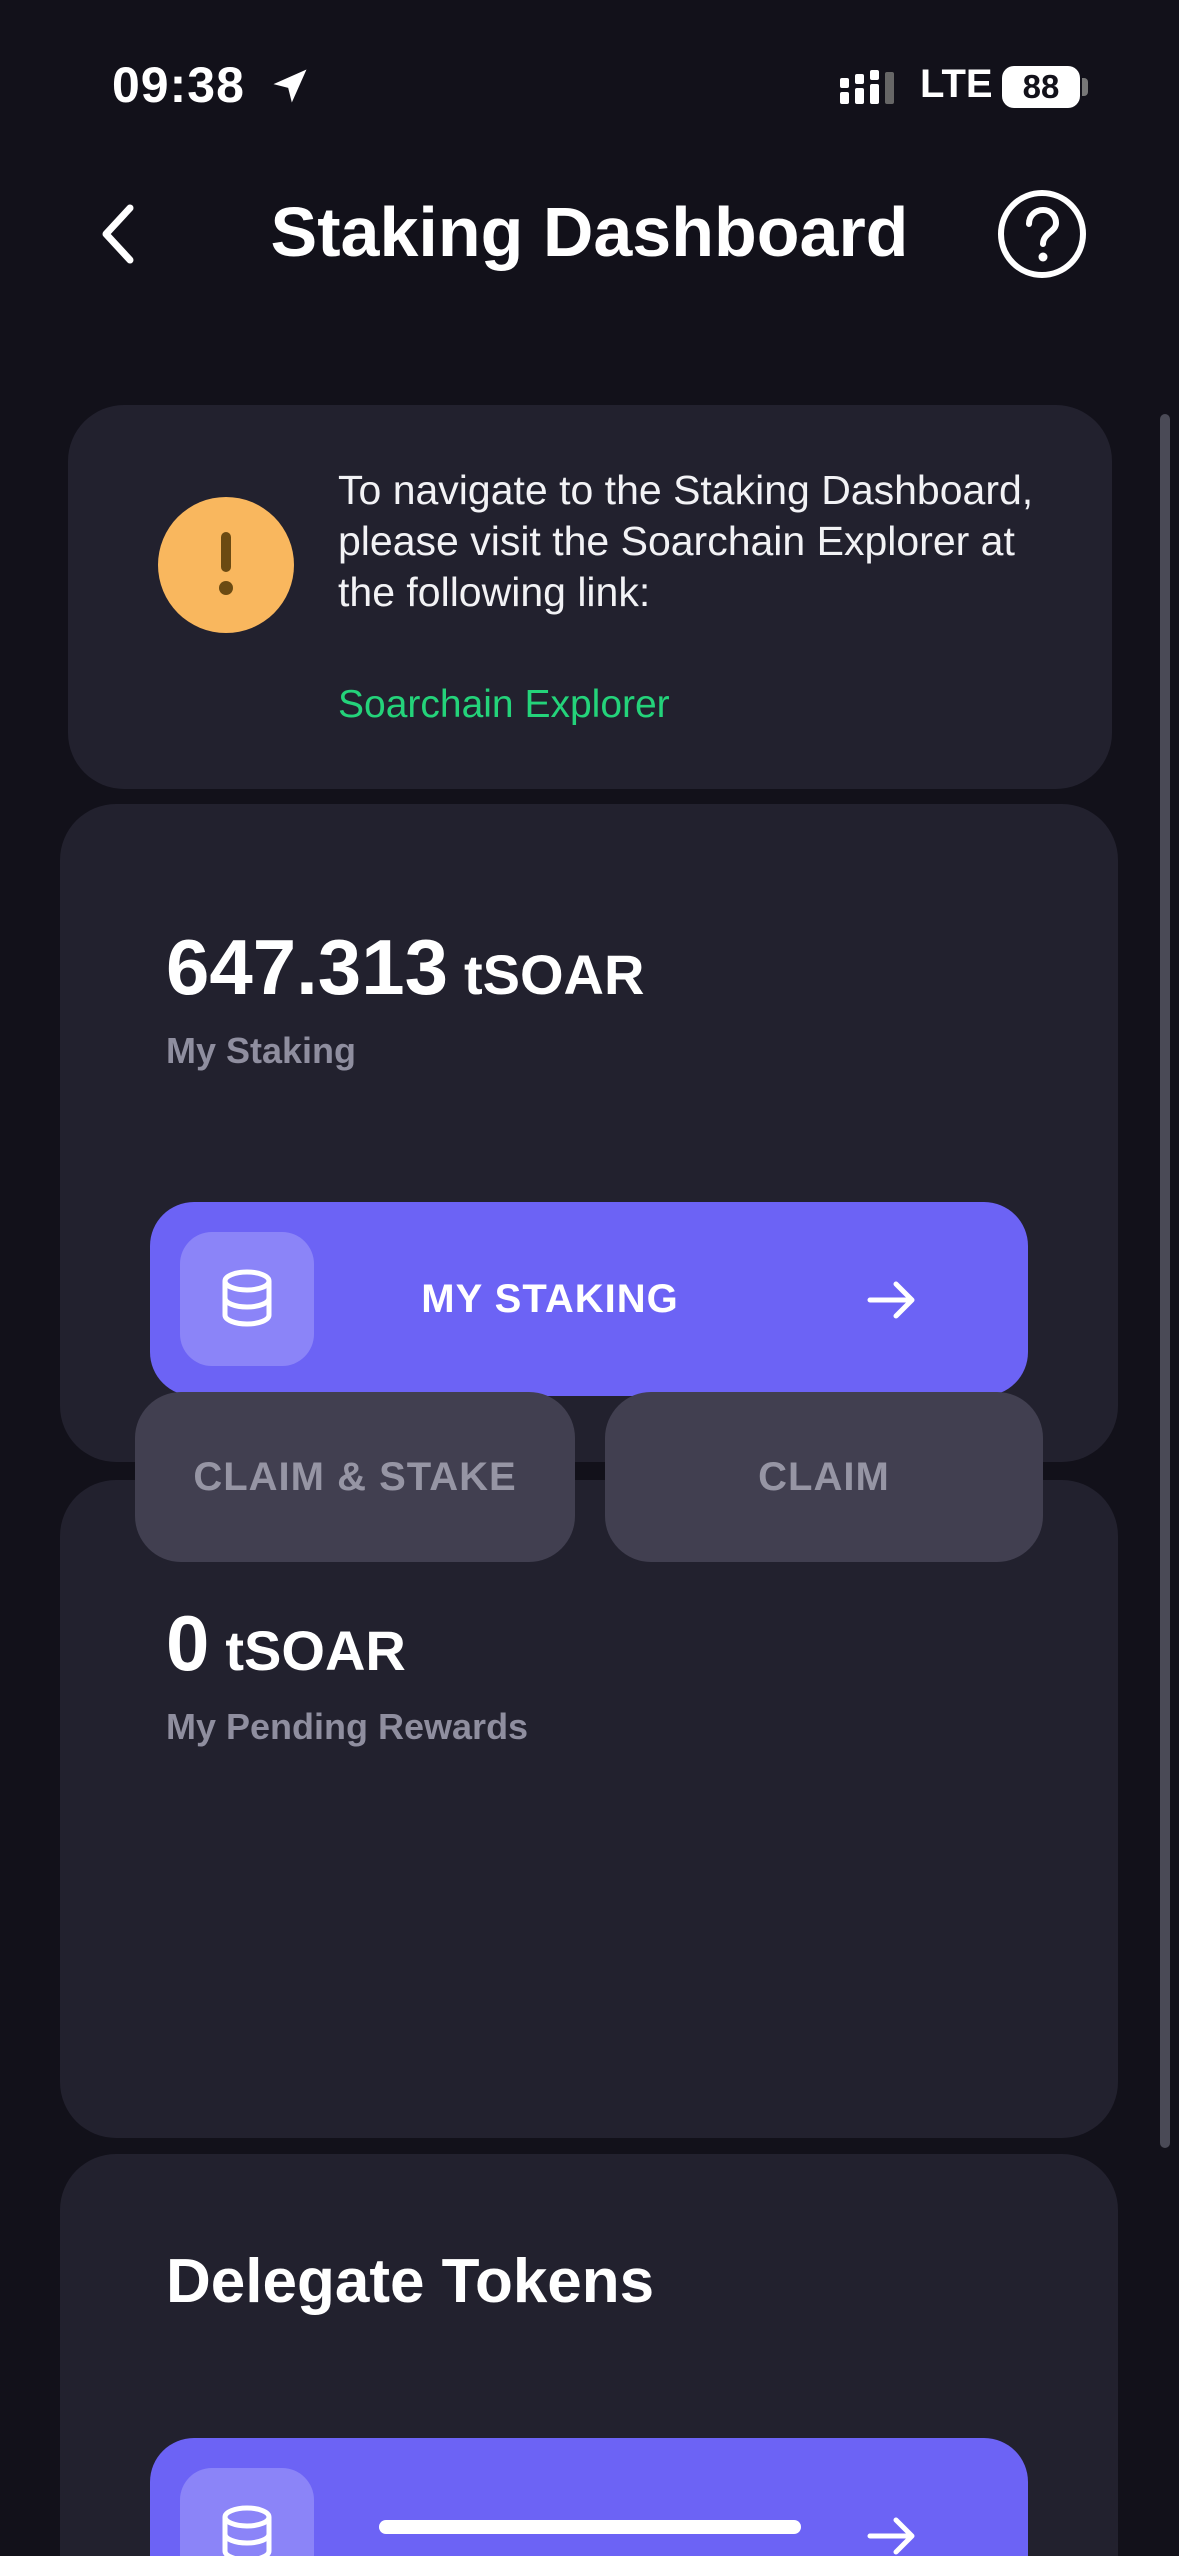 Image resolution: width=1179 pixels, height=2556 pixels. What do you see at coordinates (290, 86) in the screenshot?
I see `location-arrow-icon` at bounding box center [290, 86].